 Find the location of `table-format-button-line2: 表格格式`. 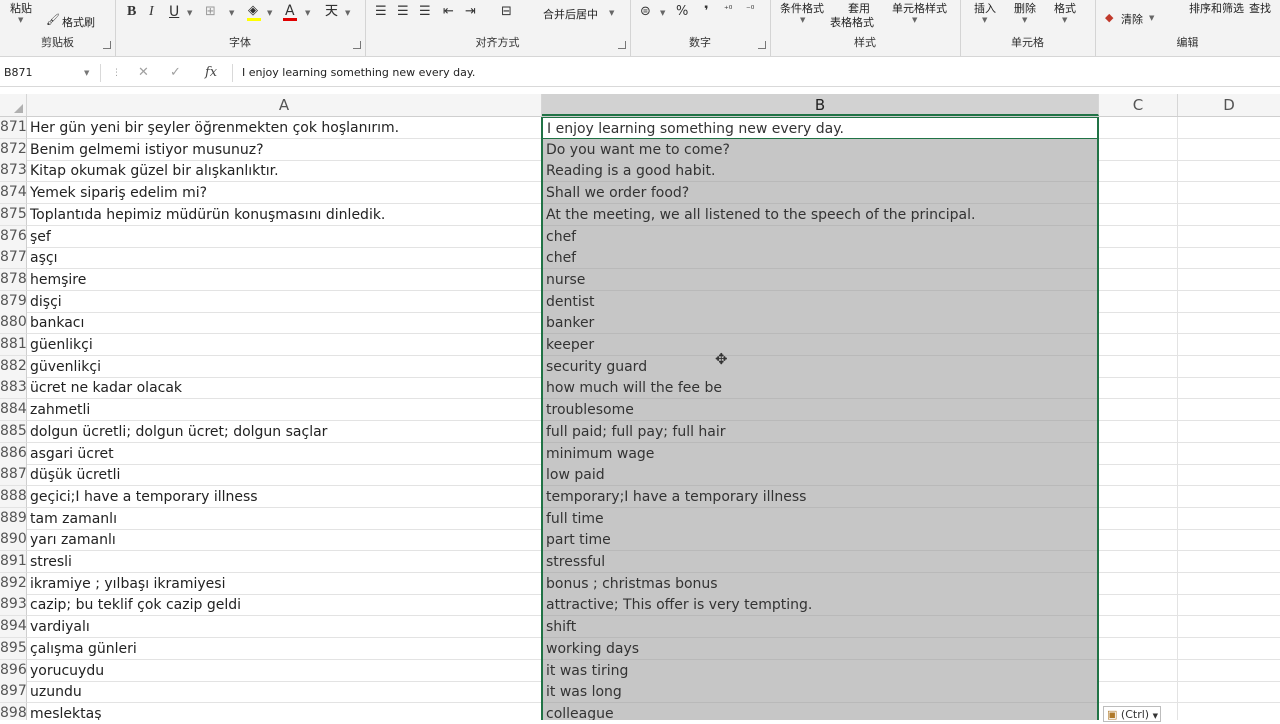

table-format-button-line2: 表格格式 is located at coordinates (852, 22).